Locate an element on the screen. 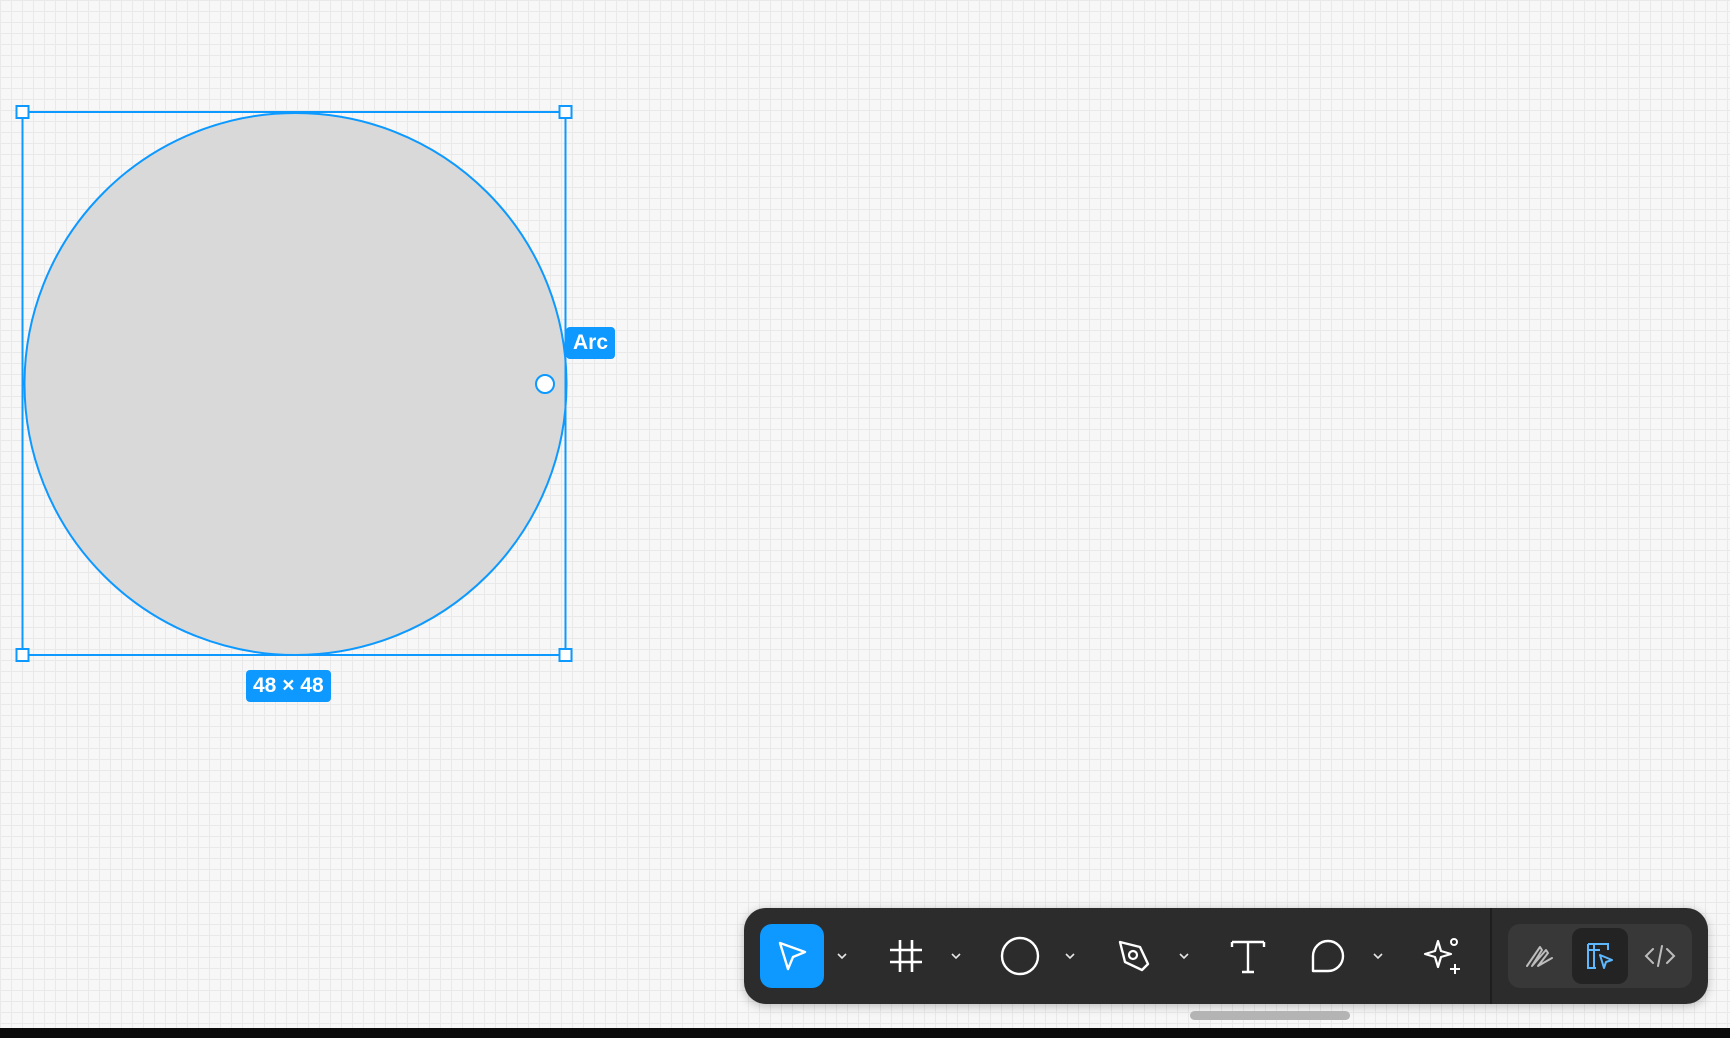  comment-bubble-icon is located at coordinates (1328, 956).